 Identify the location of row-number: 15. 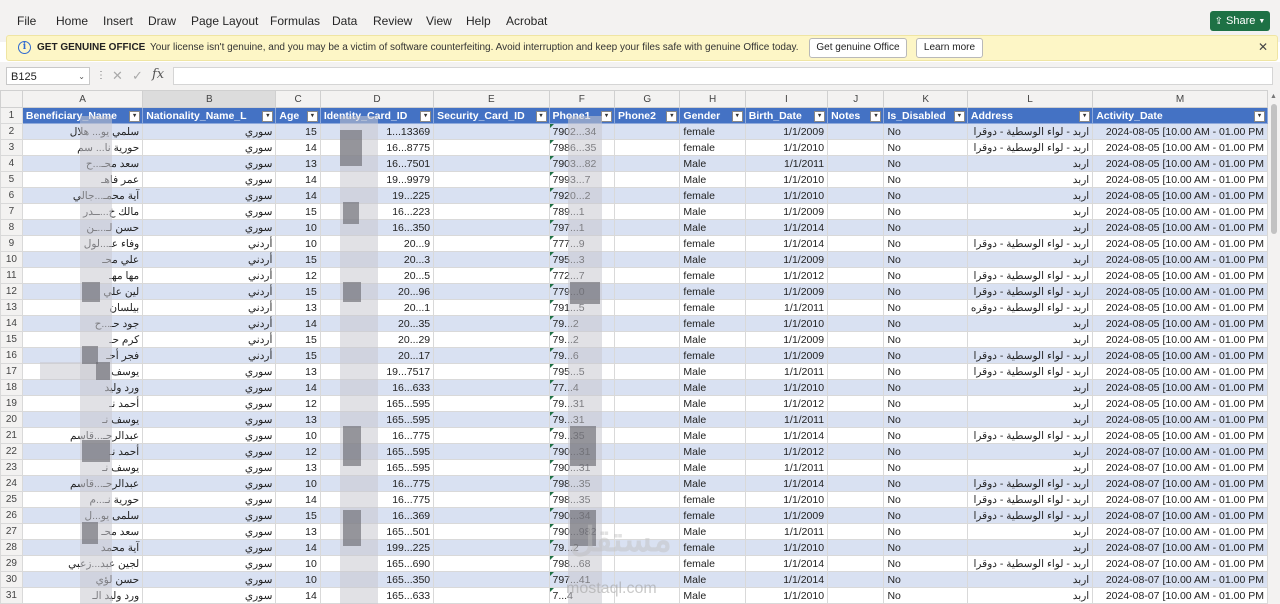
(11, 339).